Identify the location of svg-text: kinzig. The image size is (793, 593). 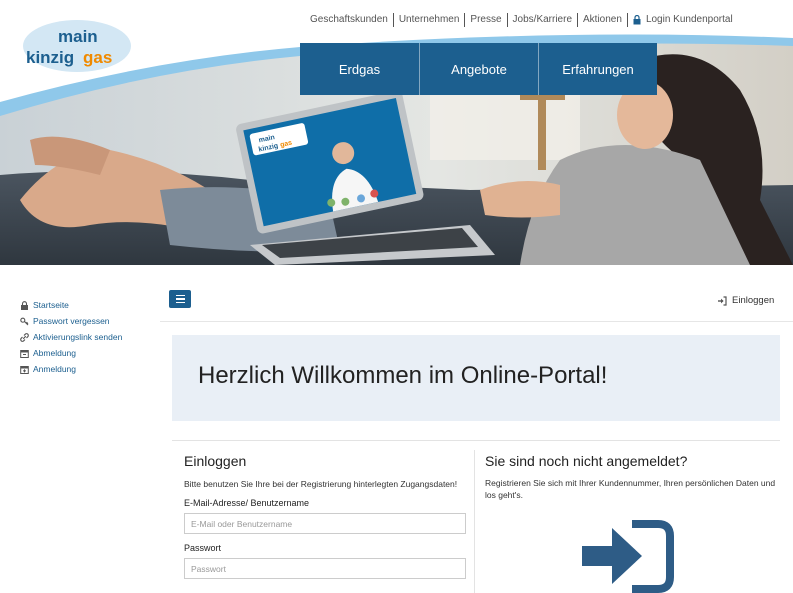
(50, 57).